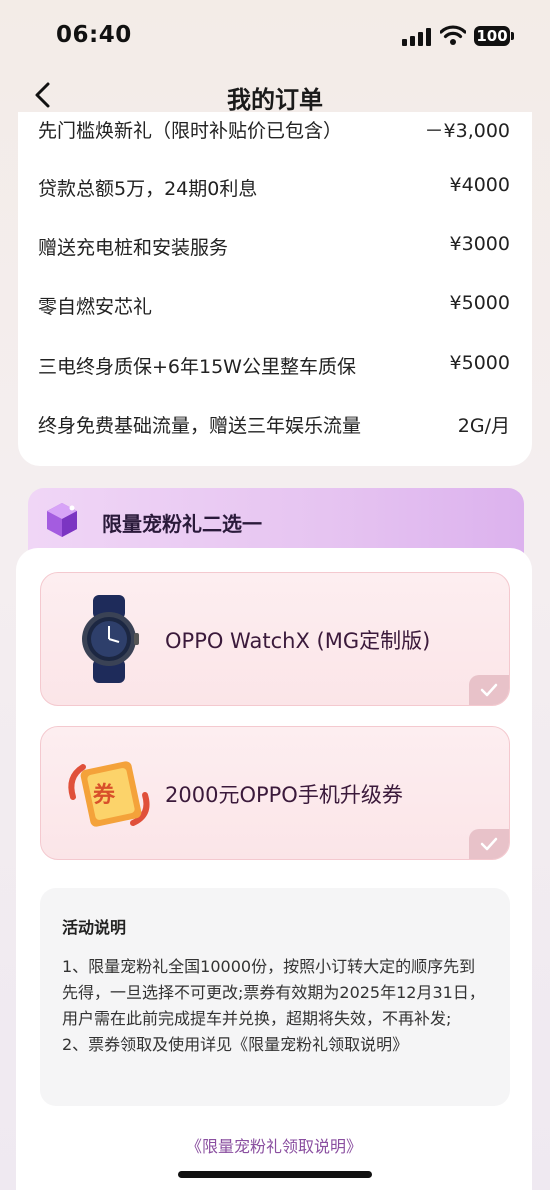 This screenshot has height=1190, width=550. What do you see at coordinates (467, 131) in the screenshot?
I see `benefit-value: －¥3,000` at bounding box center [467, 131].